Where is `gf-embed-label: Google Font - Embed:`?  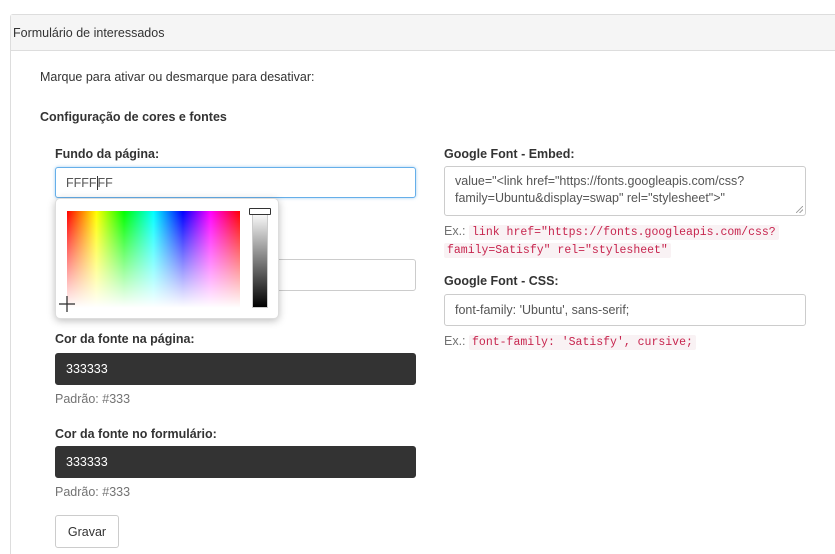
gf-embed-label: Google Font - Embed: is located at coordinates (509, 154).